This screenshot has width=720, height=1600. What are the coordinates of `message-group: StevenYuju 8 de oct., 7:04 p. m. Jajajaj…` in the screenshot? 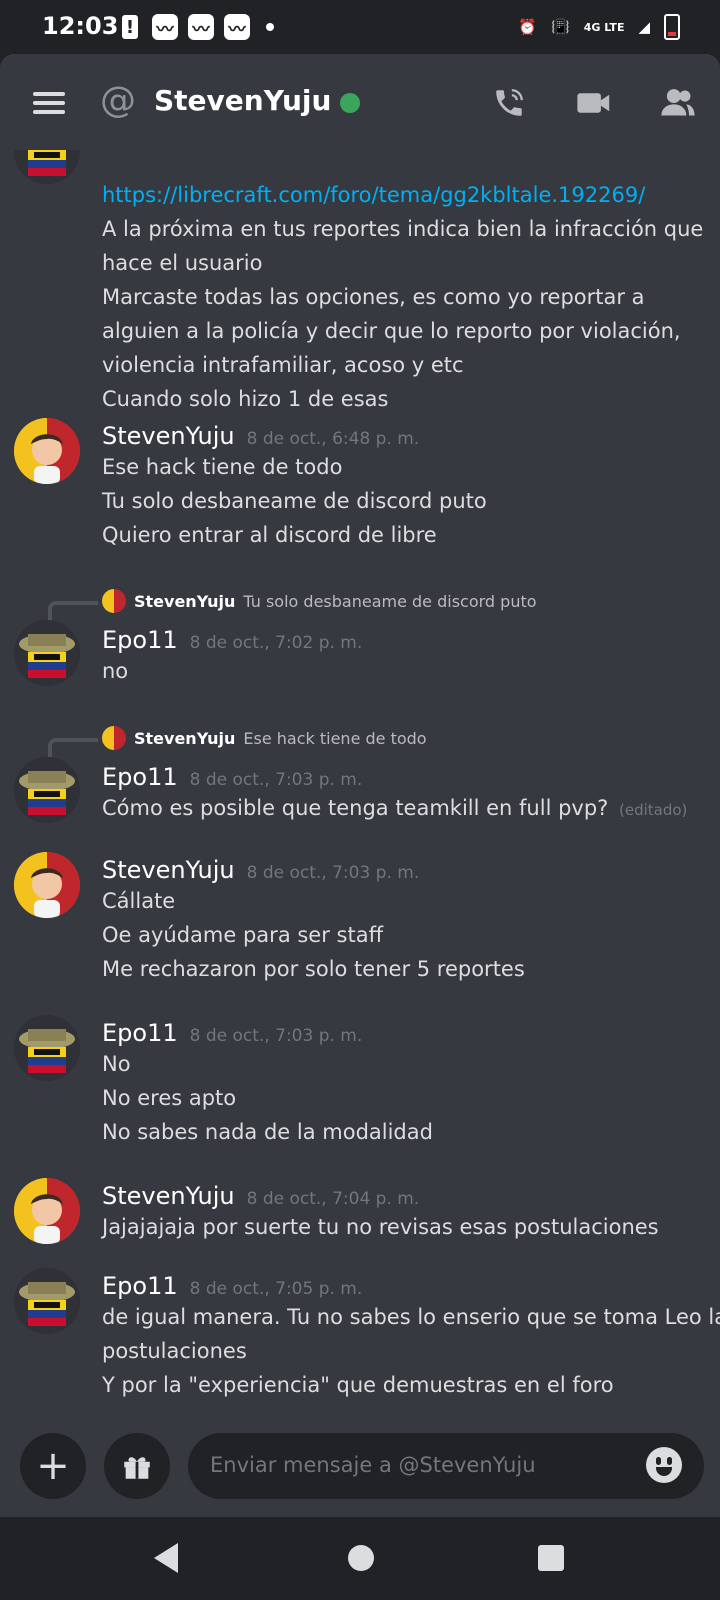 It's located at (360, 1211).